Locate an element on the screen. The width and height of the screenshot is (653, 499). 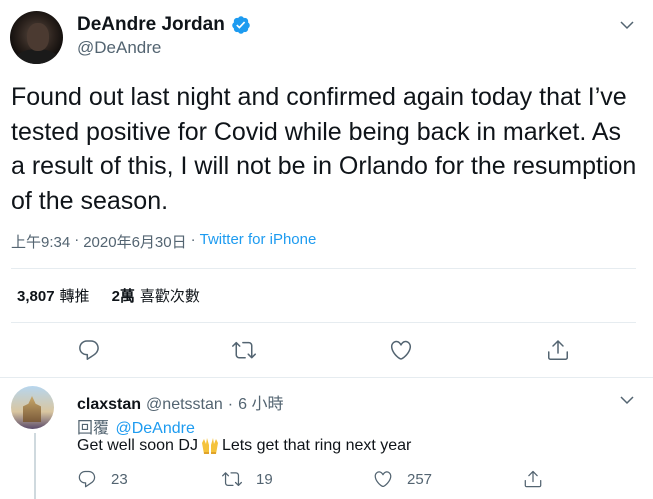
reply-text-start: Get well soon DJ is located at coordinates (137, 445).